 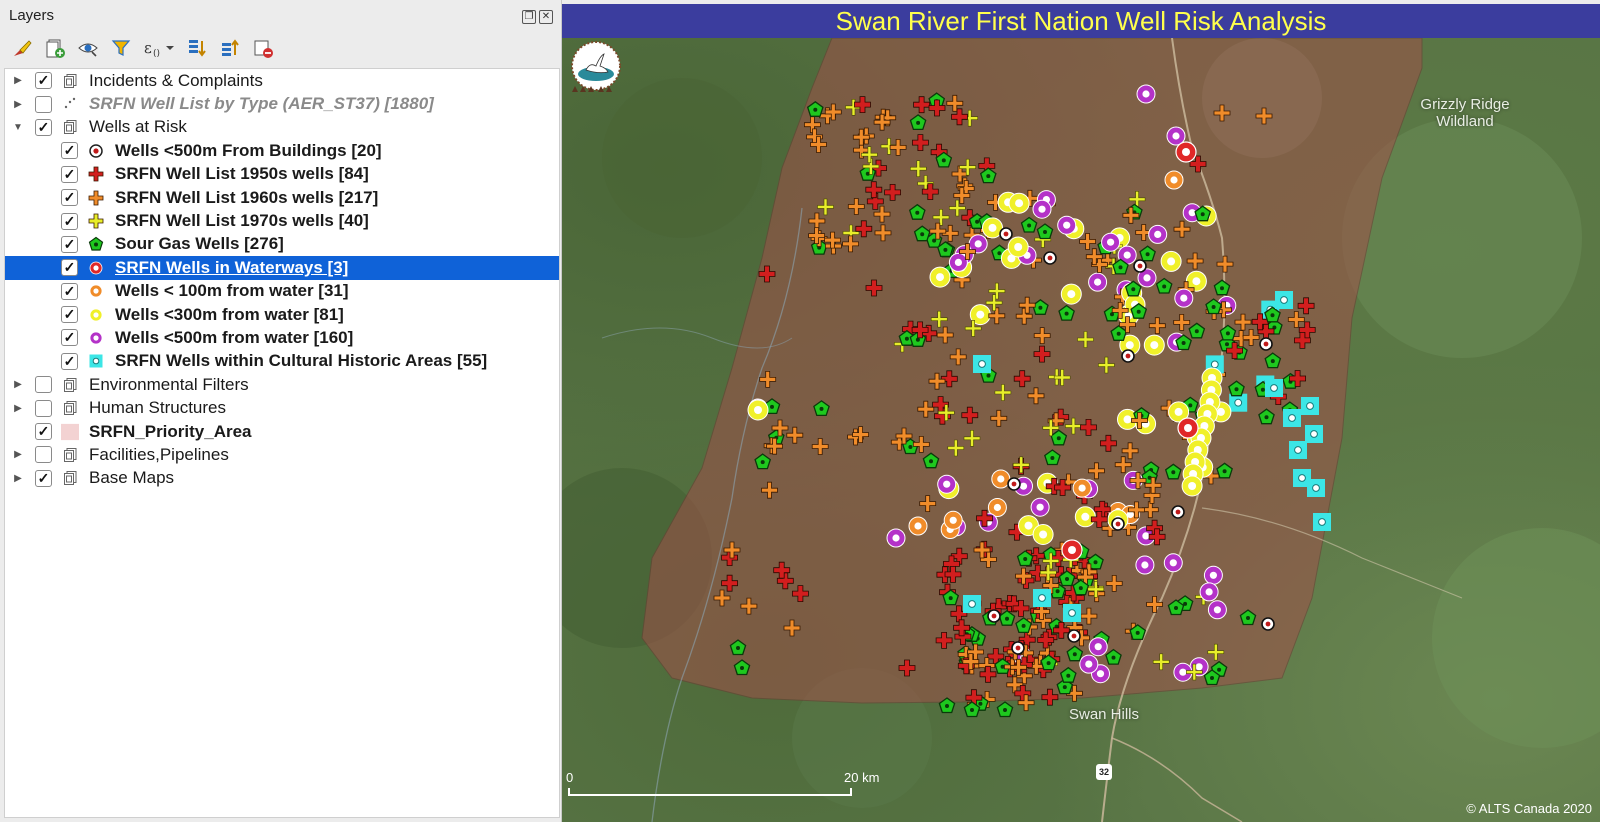 I want to click on layer-row: ✓ Wells < 100m from water [31], so click(x=282, y=291).